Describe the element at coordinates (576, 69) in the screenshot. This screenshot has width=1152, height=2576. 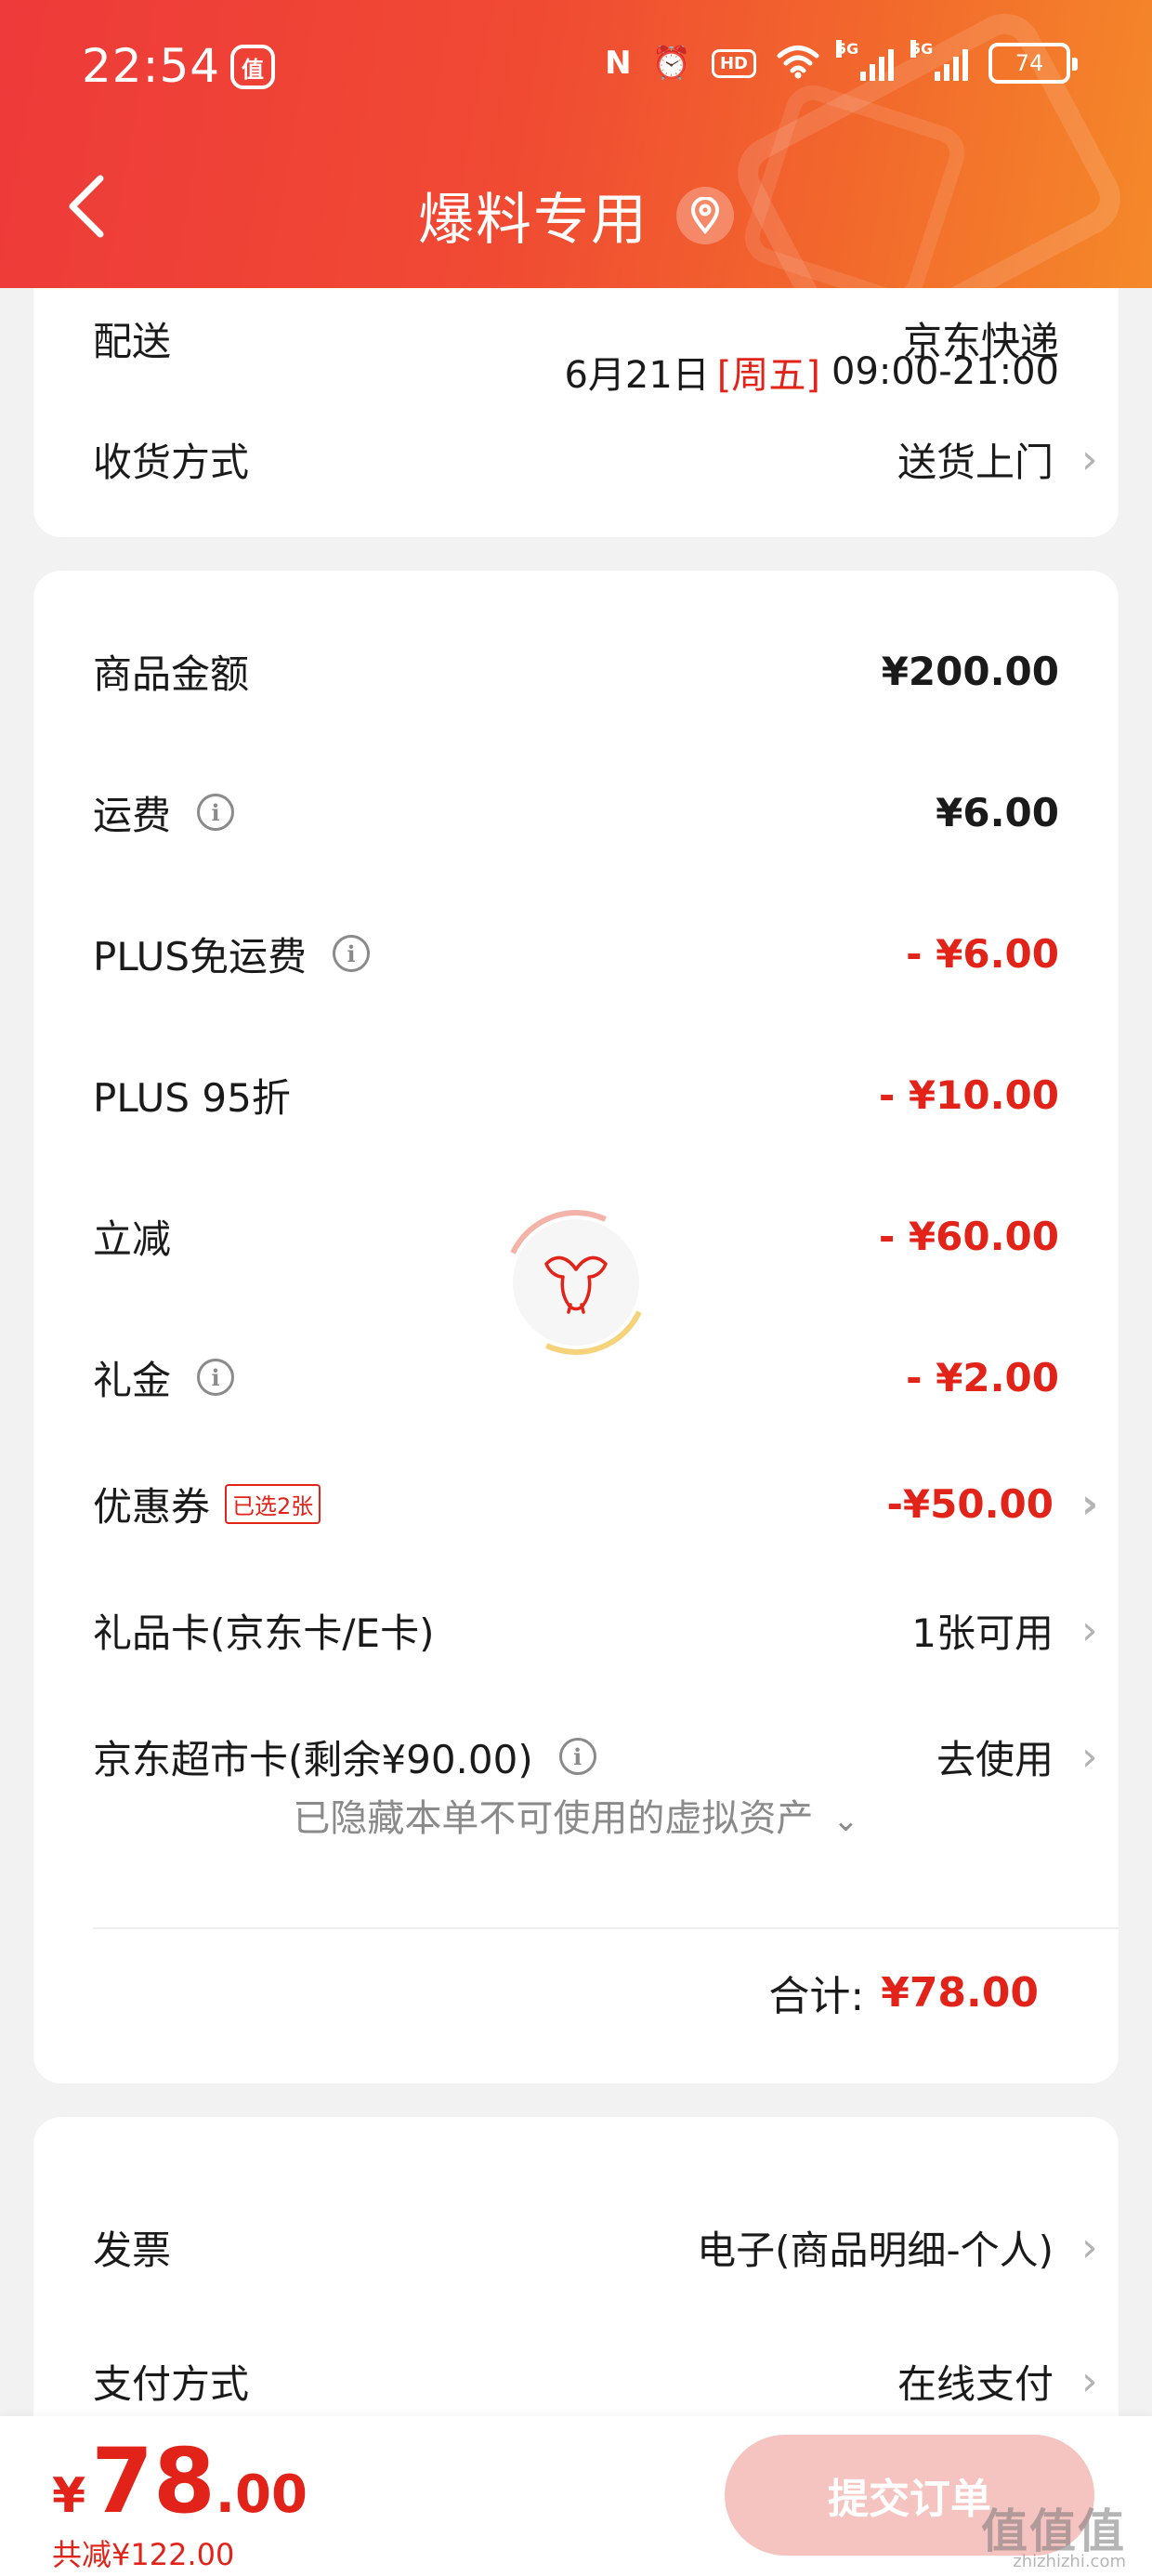
I see `status-bar: 22:54 值 N ⏰ HD 5G 5G 74` at that location.